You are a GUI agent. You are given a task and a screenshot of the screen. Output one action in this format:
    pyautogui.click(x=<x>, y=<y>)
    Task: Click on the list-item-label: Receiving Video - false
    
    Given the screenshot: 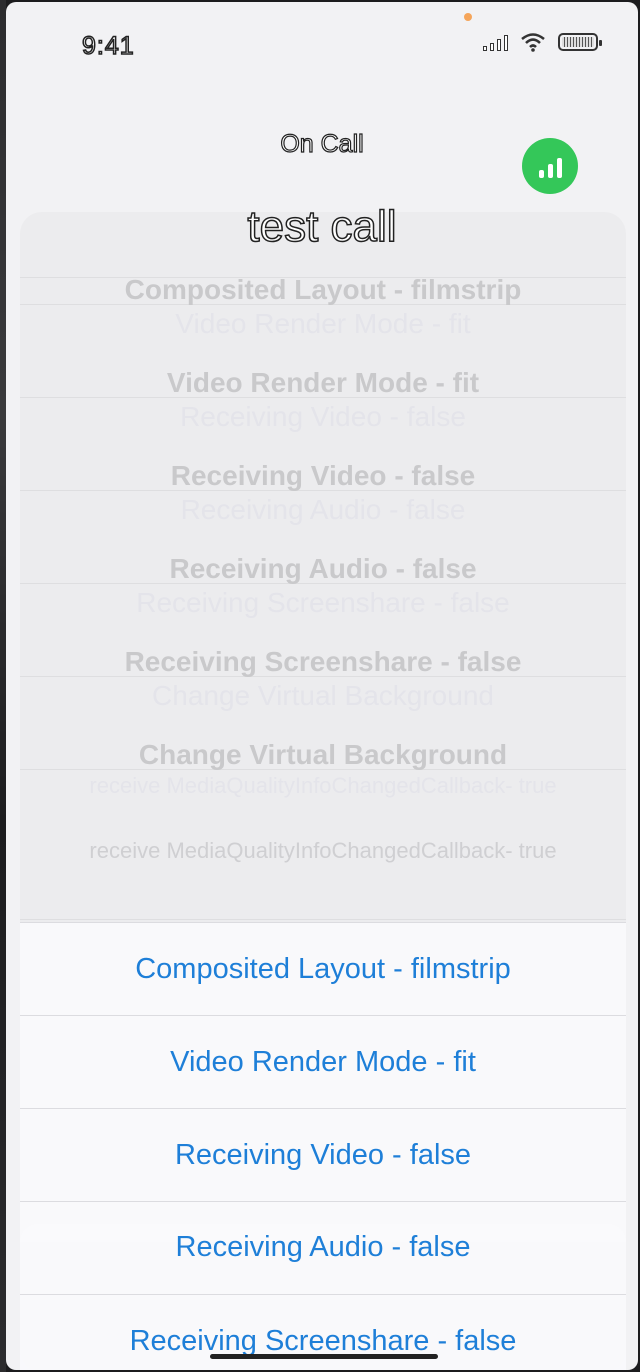 What is the action you would take?
    pyautogui.click(x=323, y=475)
    